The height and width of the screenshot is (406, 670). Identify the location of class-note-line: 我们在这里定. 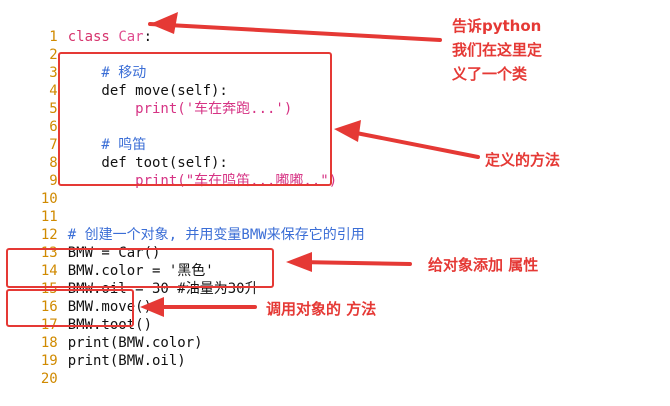
(497, 50).